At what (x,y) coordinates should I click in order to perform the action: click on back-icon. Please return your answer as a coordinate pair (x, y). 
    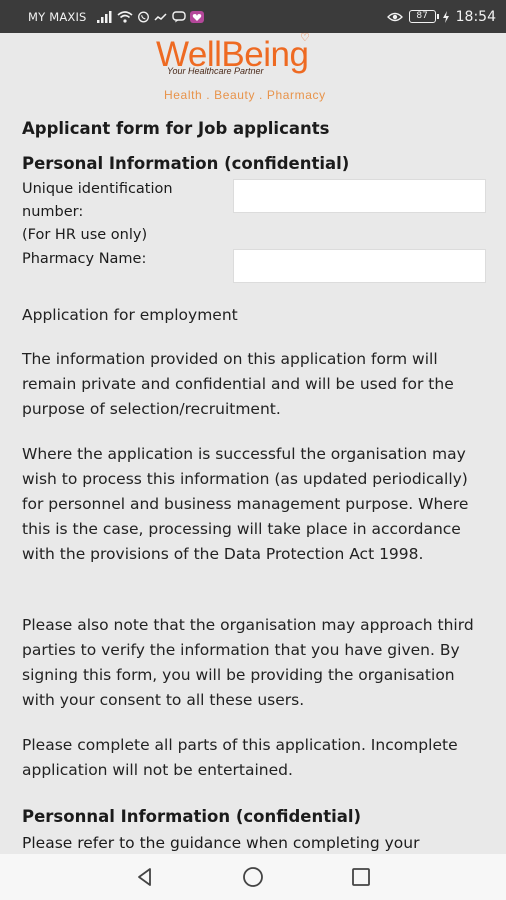
    Looking at the image, I should click on (144, 877).